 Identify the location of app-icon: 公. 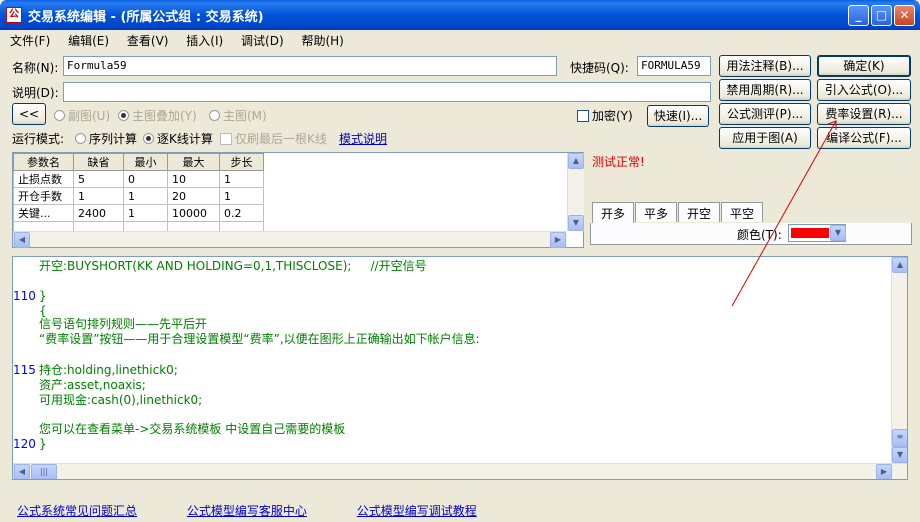
(14, 15).